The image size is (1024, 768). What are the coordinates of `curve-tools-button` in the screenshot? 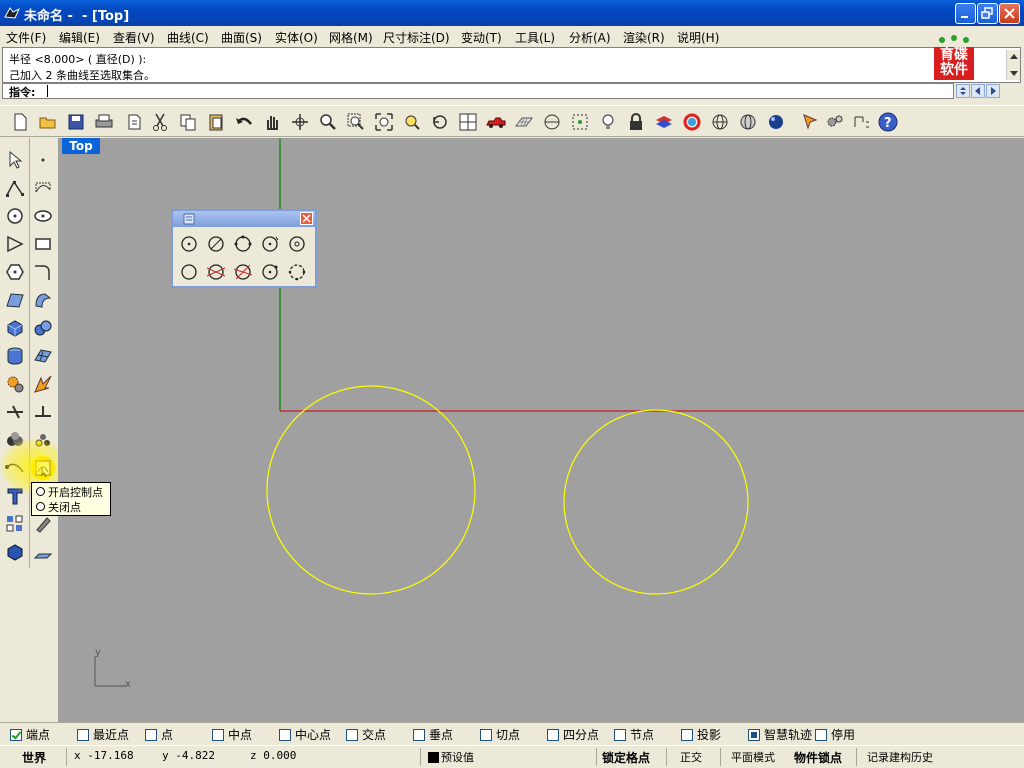 It's located at (15, 468).